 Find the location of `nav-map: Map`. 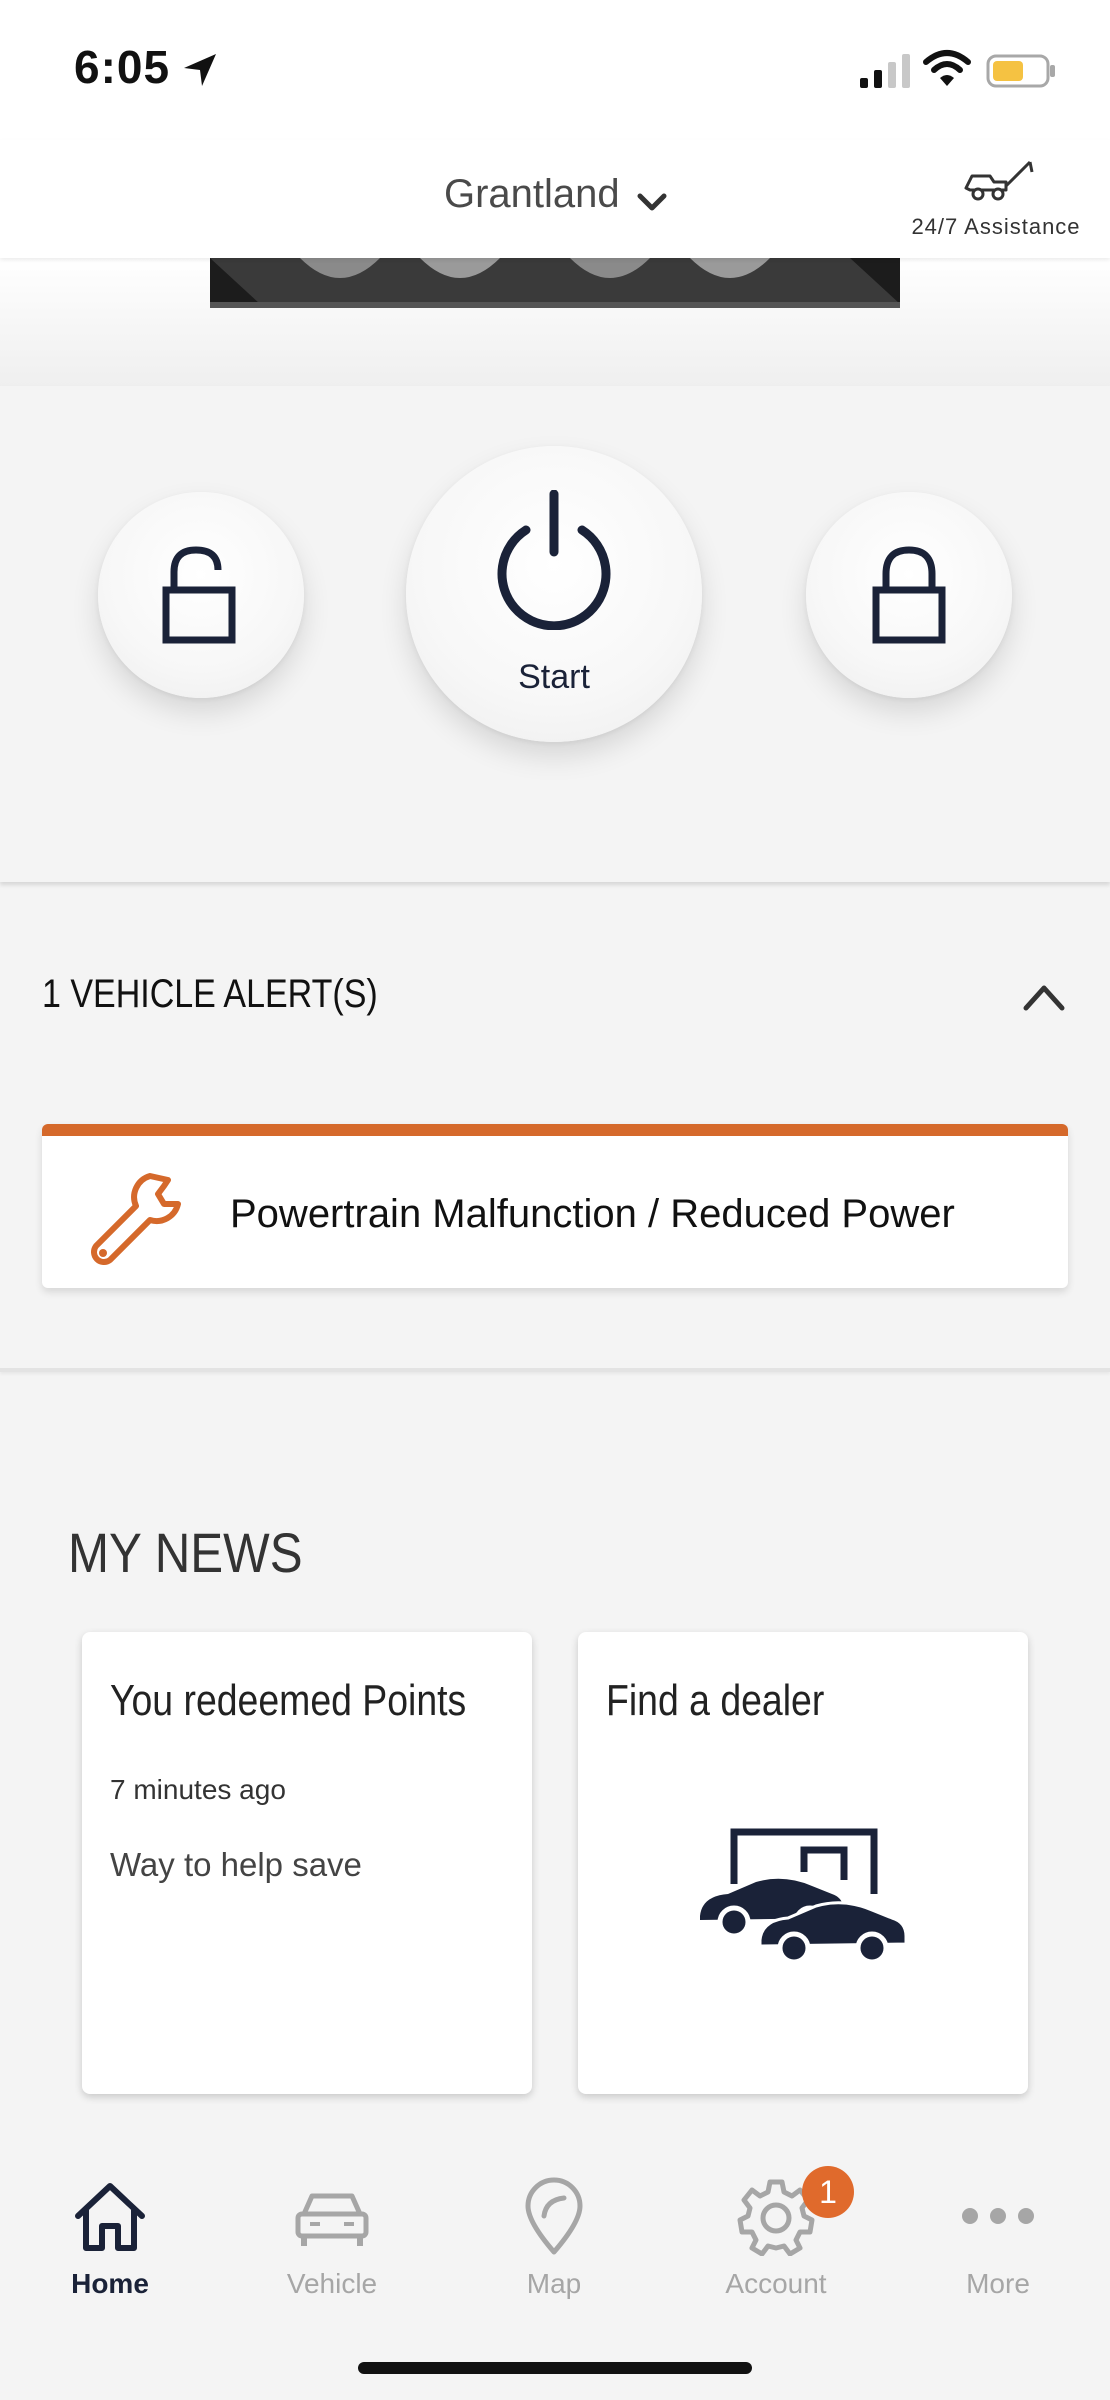

nav-map: Map is located at coordinates (554, 2241).